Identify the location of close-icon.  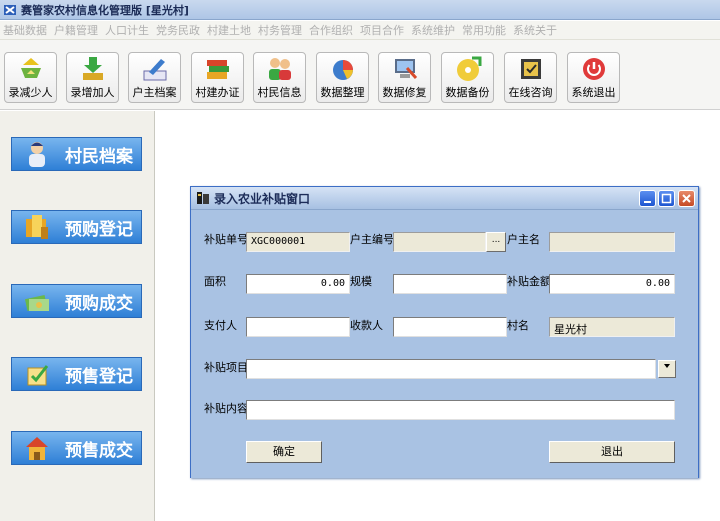
(686, 198).